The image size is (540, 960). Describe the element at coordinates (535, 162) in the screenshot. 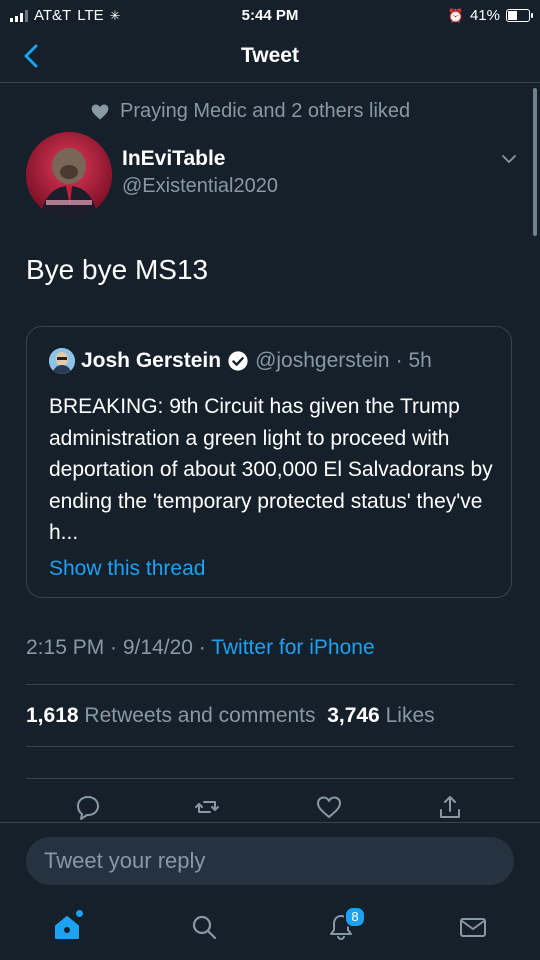

I see `scroll-indicator` at that location.